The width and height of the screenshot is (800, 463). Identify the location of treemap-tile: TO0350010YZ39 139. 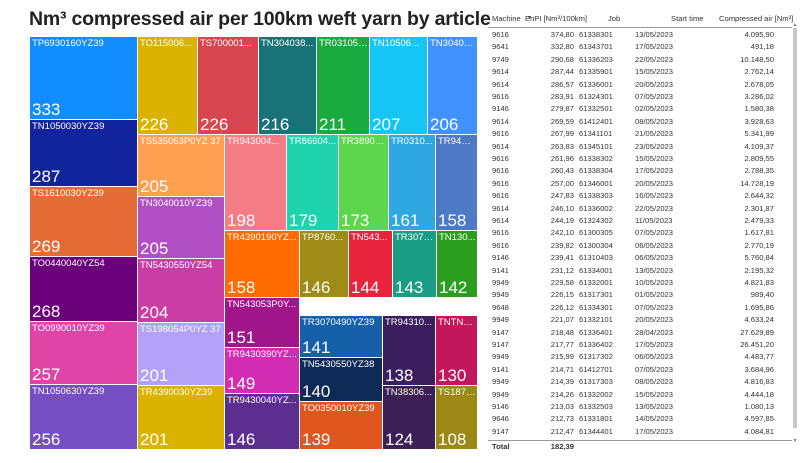
(341, 426).